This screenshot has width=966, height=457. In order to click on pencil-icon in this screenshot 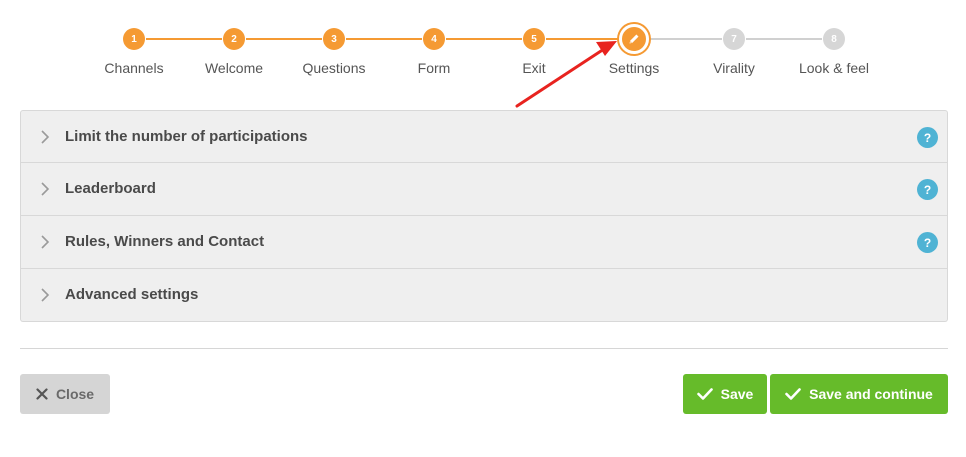, I will do `click(634, 39)`.